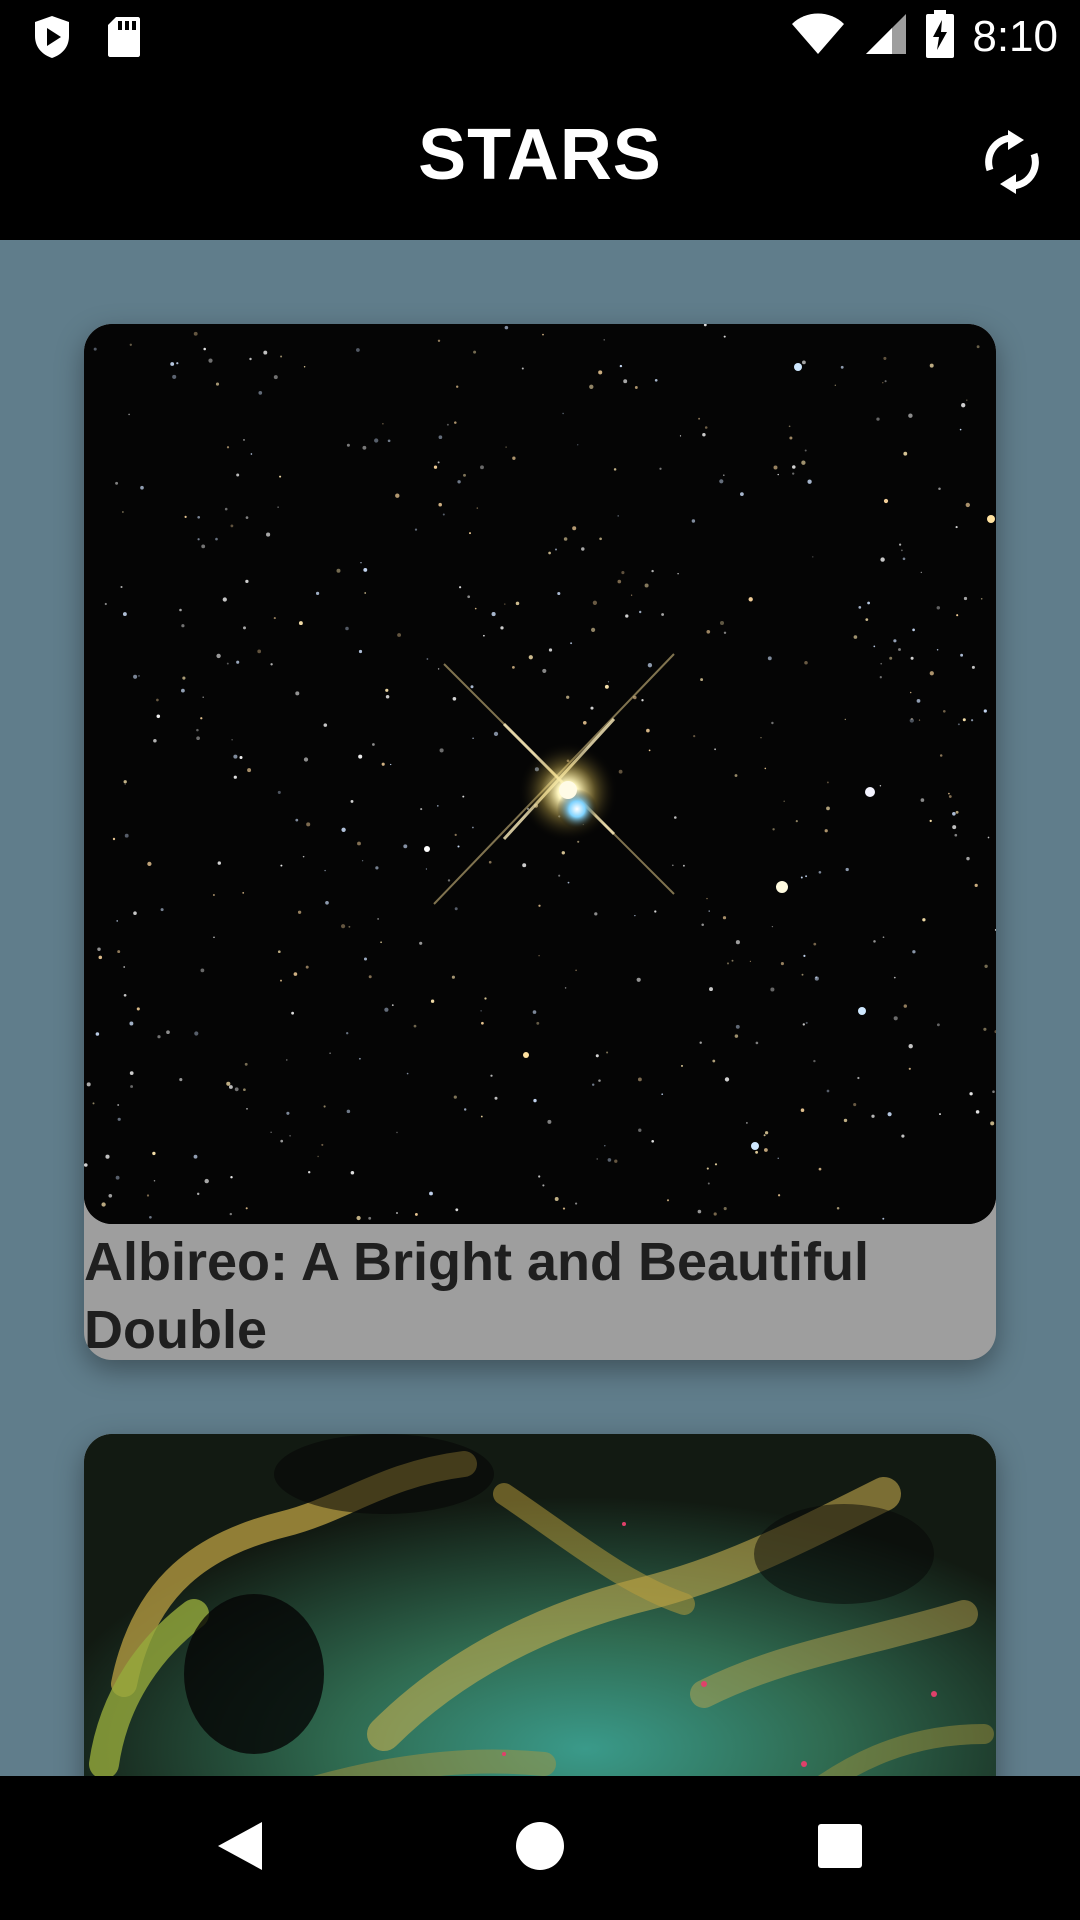 This screenshot has width=1080, height=1920. Describe the element at coordinates (840, 1848) in the screenshot. I see `recents-button` at that location.